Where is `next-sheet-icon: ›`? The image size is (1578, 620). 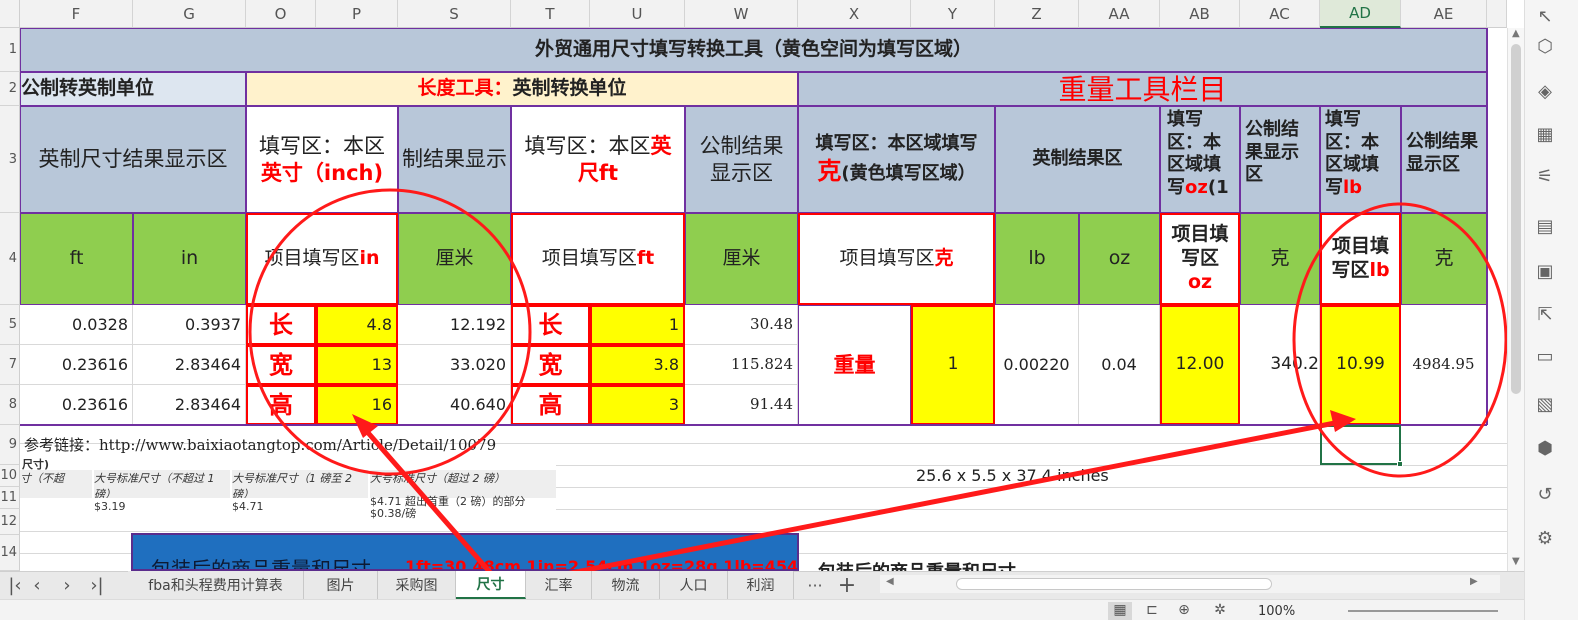
next-sheet-icon: › is located at coordinates (67, 585).